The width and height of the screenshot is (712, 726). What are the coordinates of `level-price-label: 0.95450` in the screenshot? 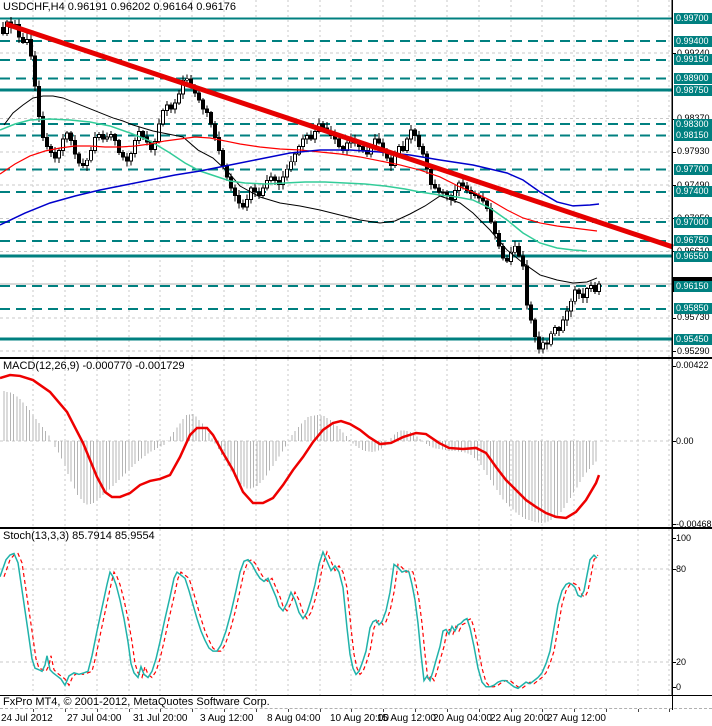 It's located at (693, 339).